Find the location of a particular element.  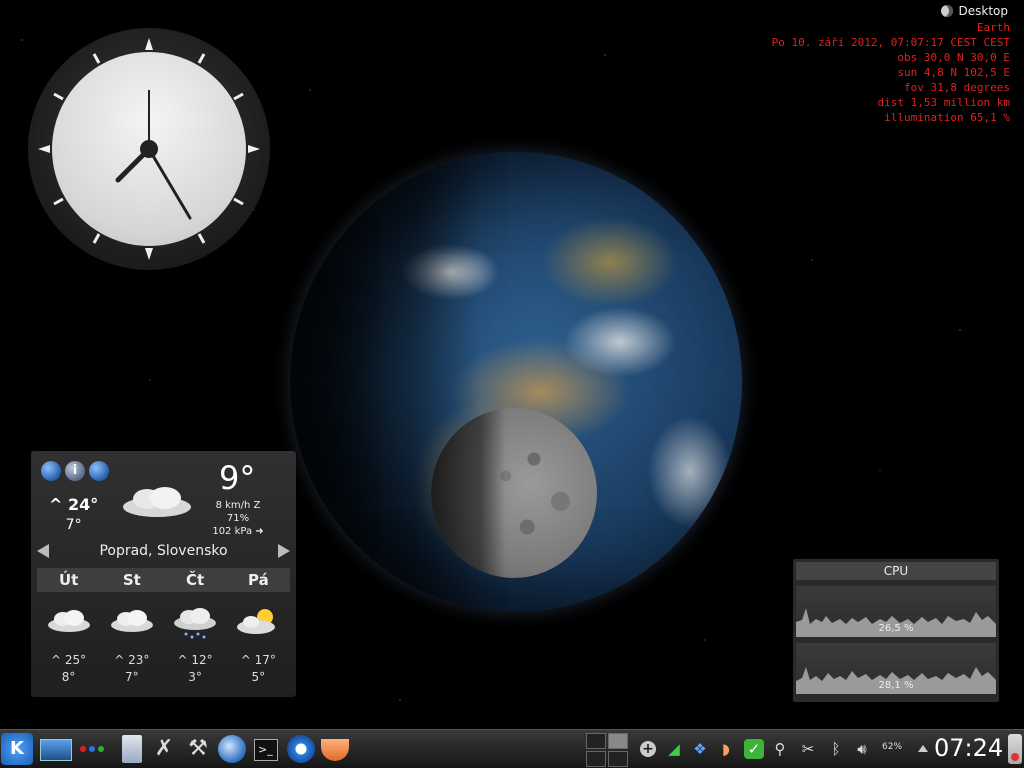

forecast-high: ^ 23° is located at coordinates (132, 660).